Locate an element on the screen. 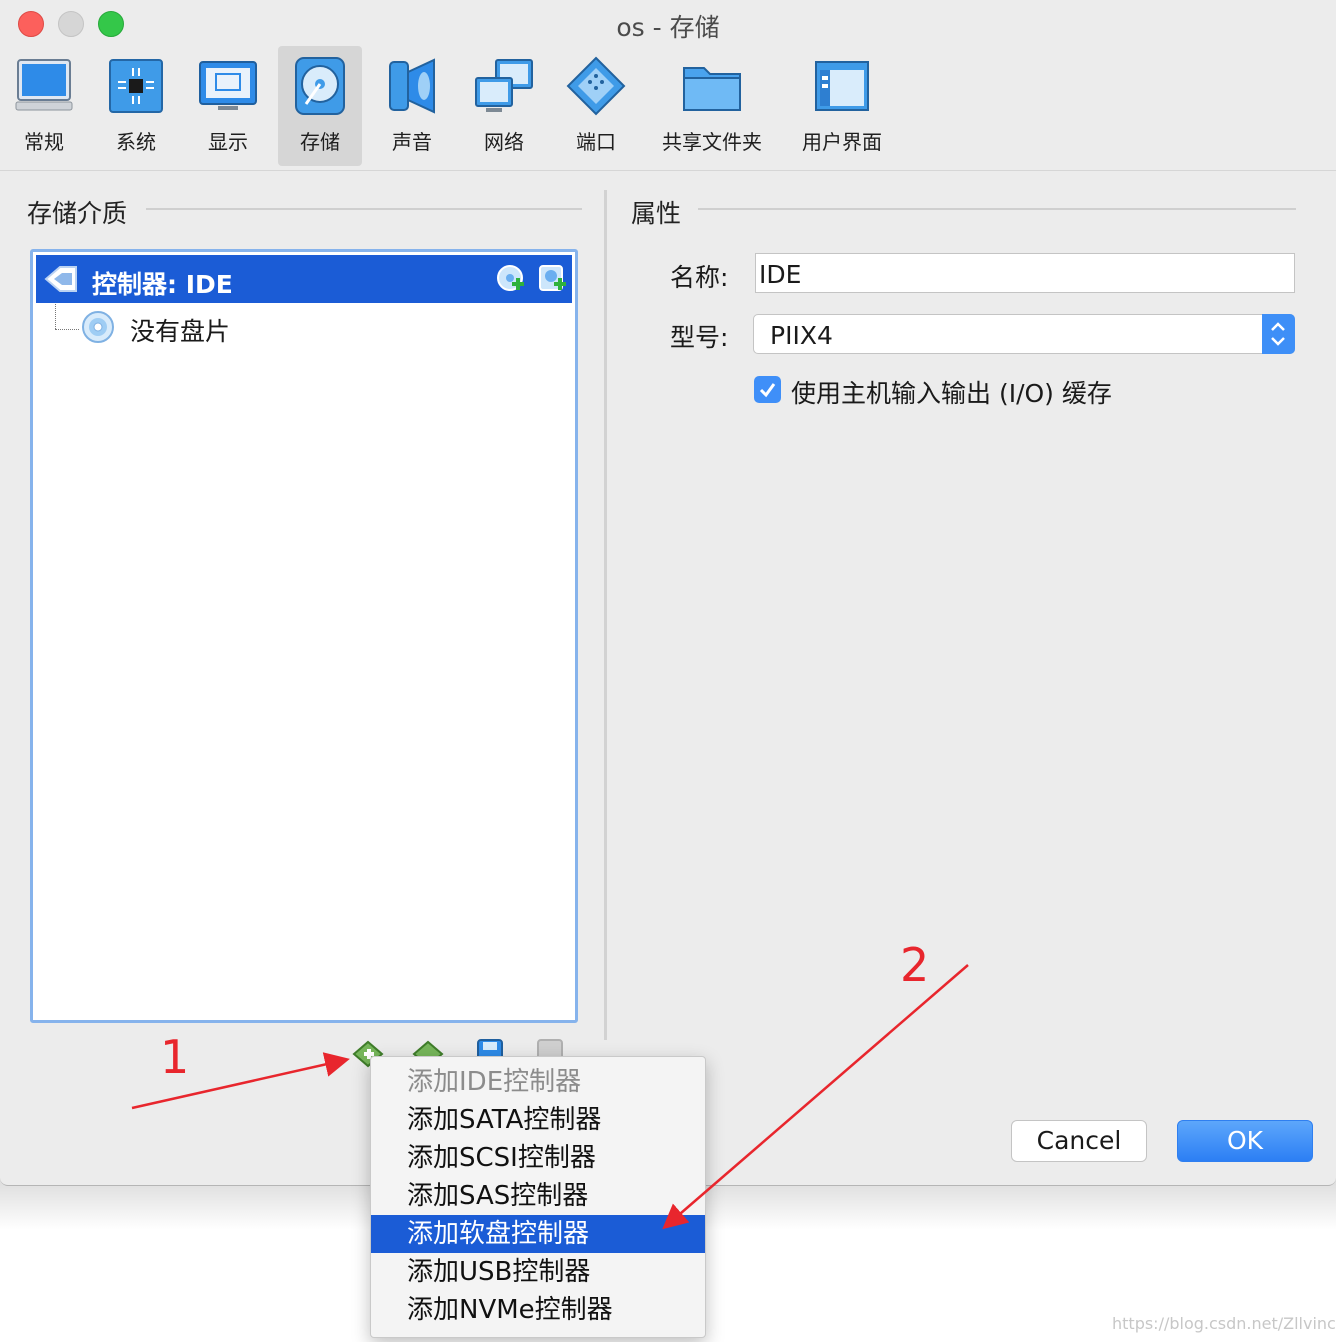 The image size is (1336, 1342). cancel-button: Cancel is located at coordinates (1079, 1141).